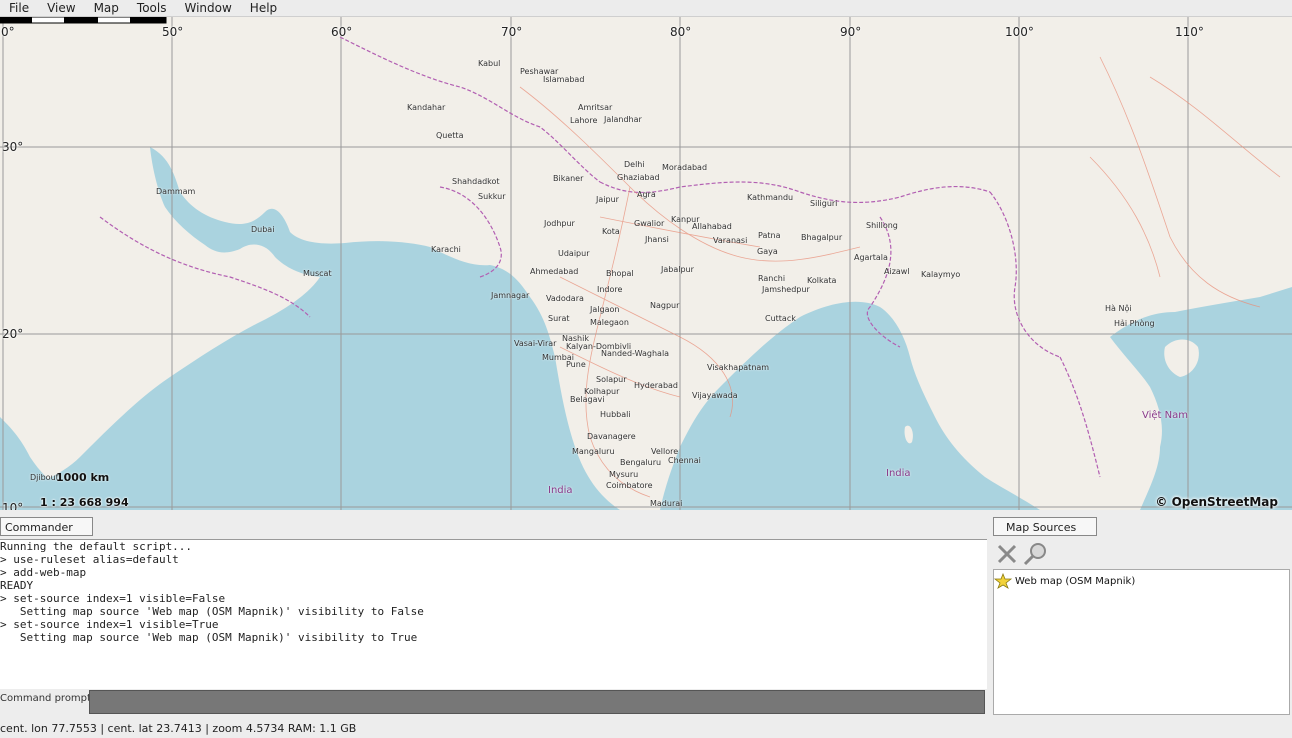  Describe the element at coordinates (446, 249) in the screenshot. I see `place-label: Karachi` at that location.